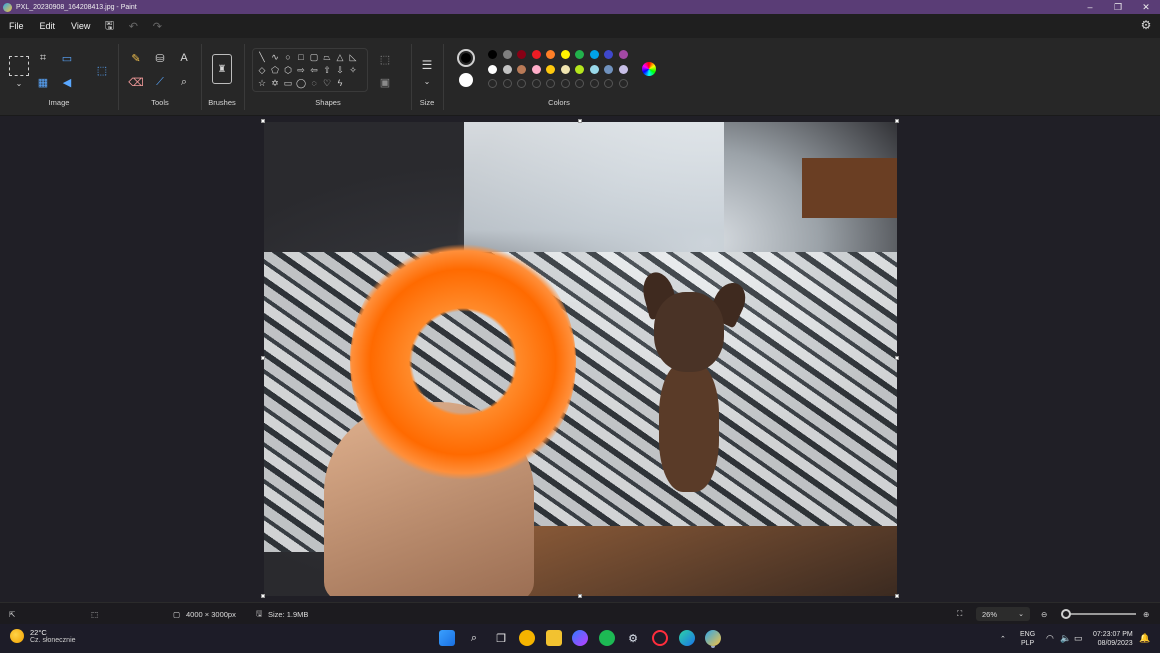  Describe the element at coordinates (67, 58) in the screenshot. I see `resize-icon: ▭` at that location.